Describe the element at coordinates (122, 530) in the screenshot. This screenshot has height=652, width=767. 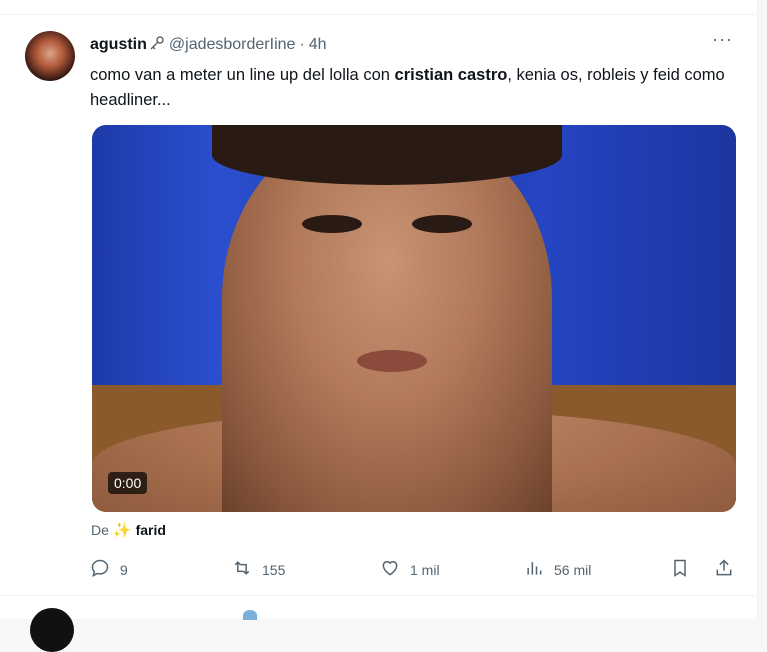
I see `sparkles-icon: ✨` at that location.